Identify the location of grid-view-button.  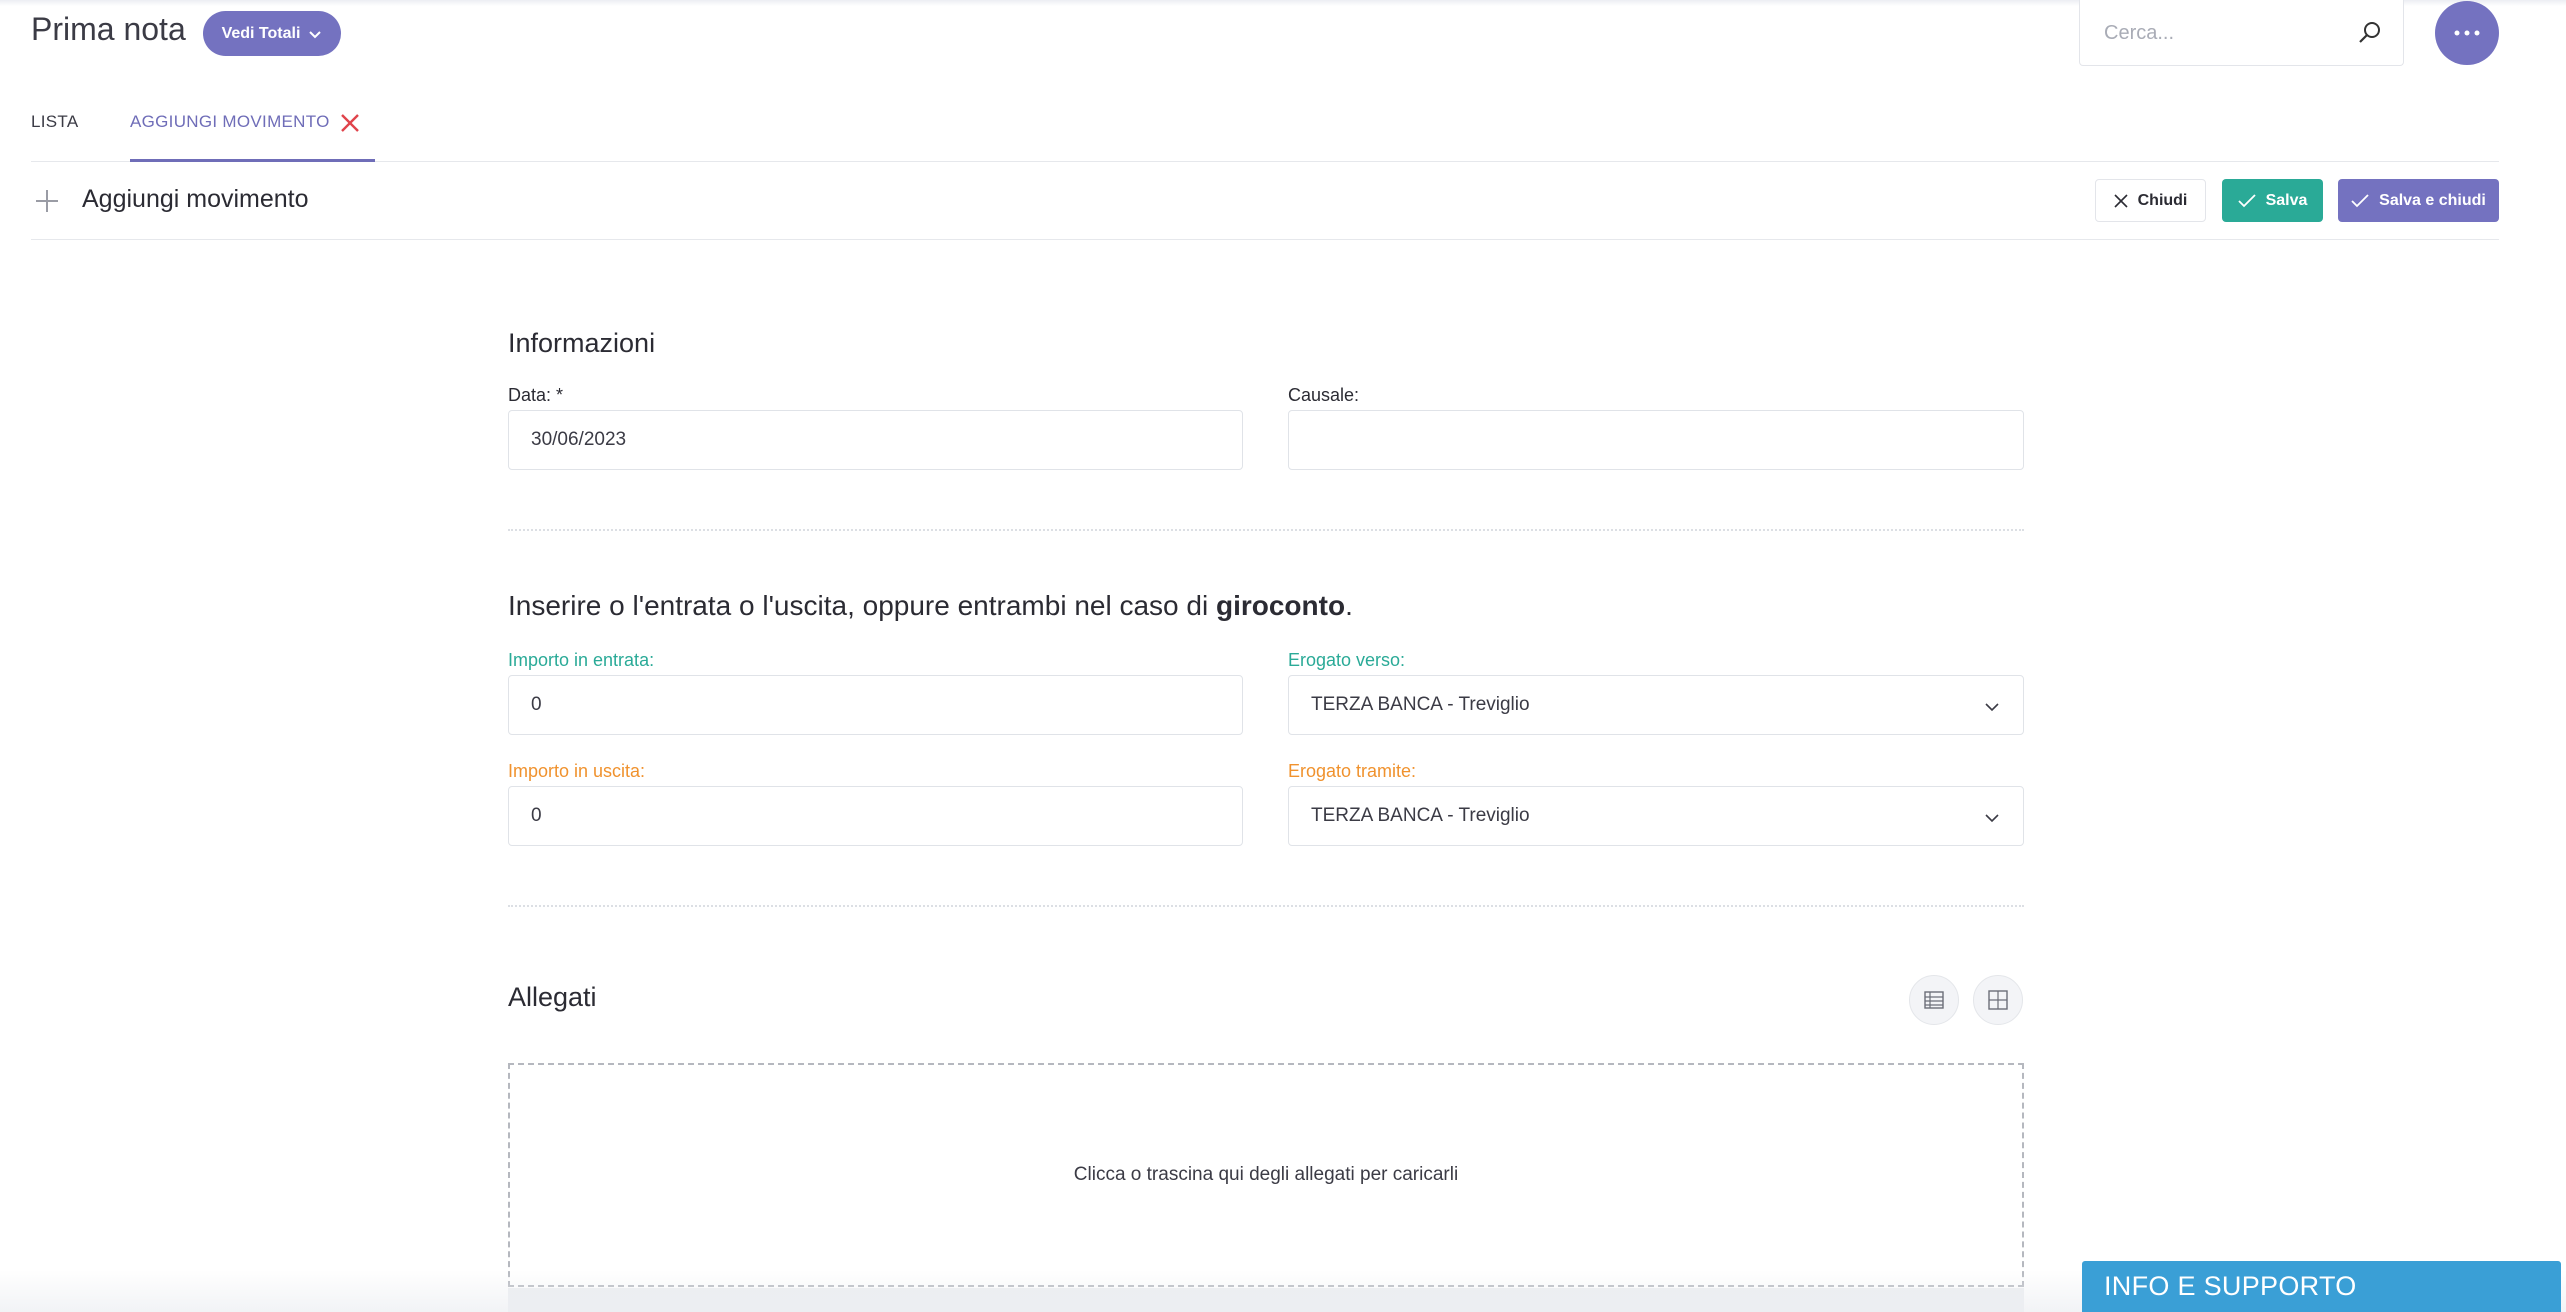
(1998, 1000).